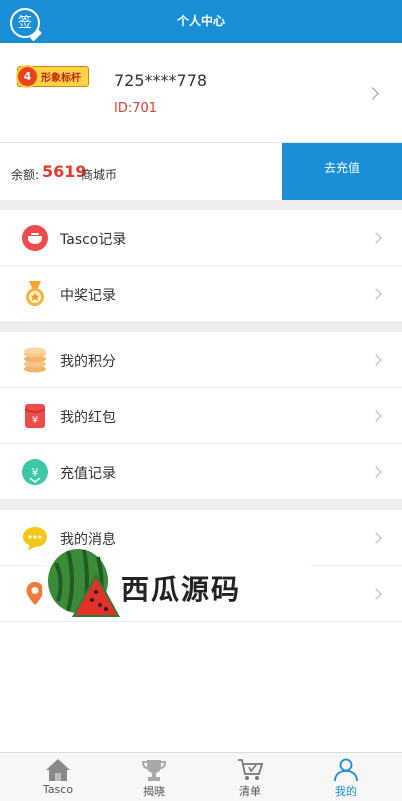 This screenshot has height=801, width=402. I want to click on user-icon, so click(346, 770).